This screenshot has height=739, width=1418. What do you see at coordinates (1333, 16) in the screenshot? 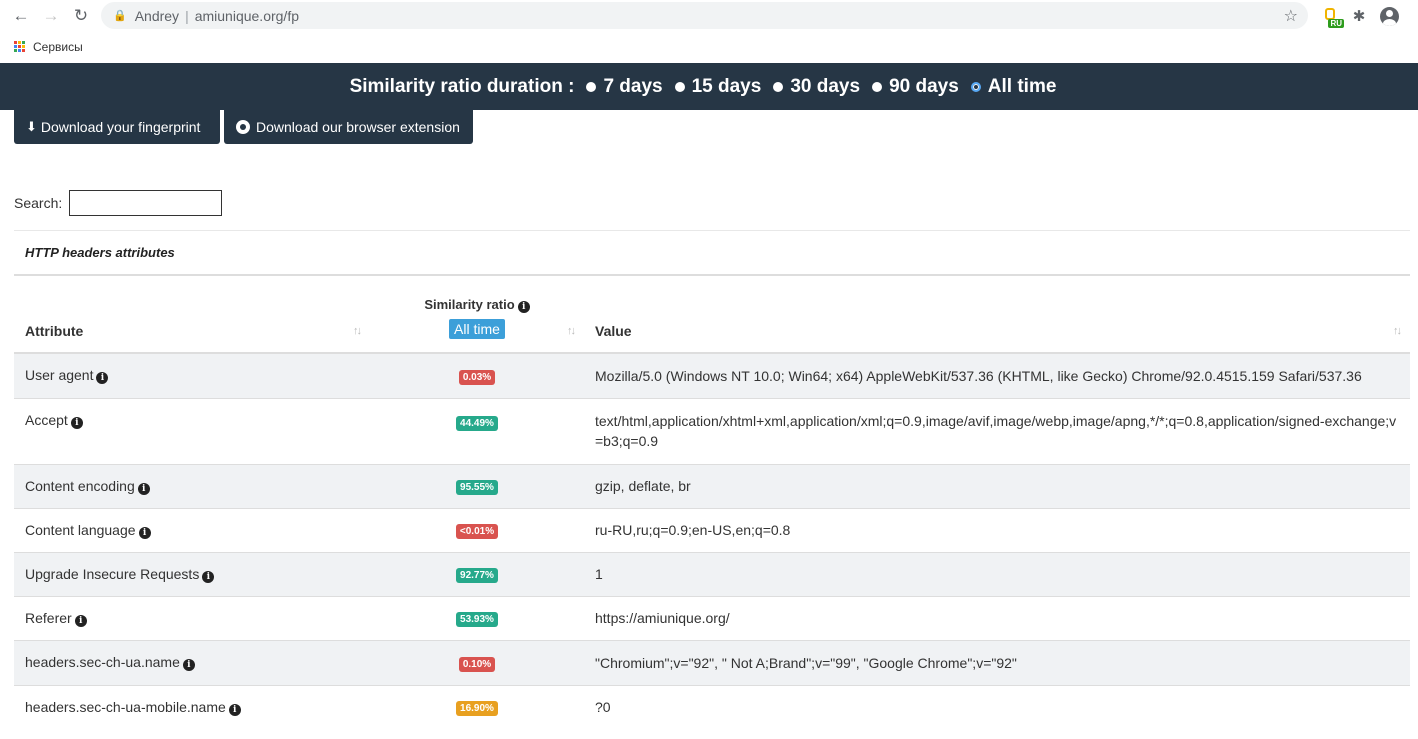
I see `extension-ru-icon: RU` at bounding box center [1333, 16].